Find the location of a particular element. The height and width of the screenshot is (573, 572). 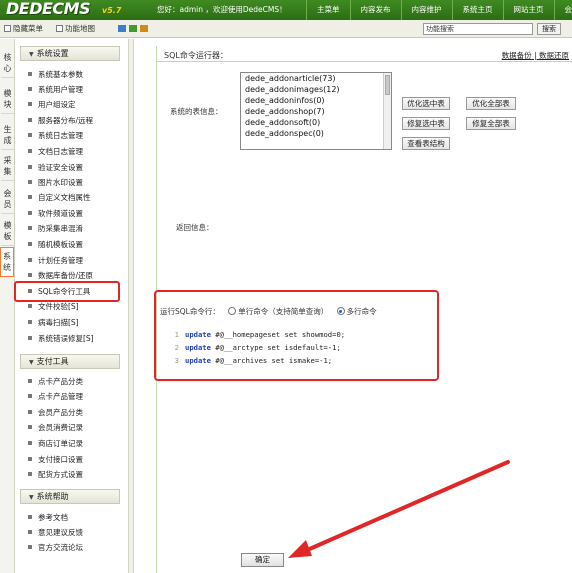

menu-item-user-manage: 系统用户管理 is located at coordinates (55, 90).